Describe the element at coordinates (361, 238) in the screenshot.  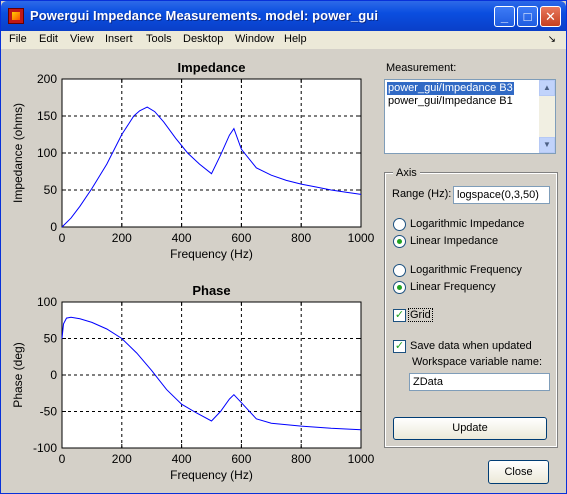
I see `impedance-chart-xtick-label: 1000` at that location.